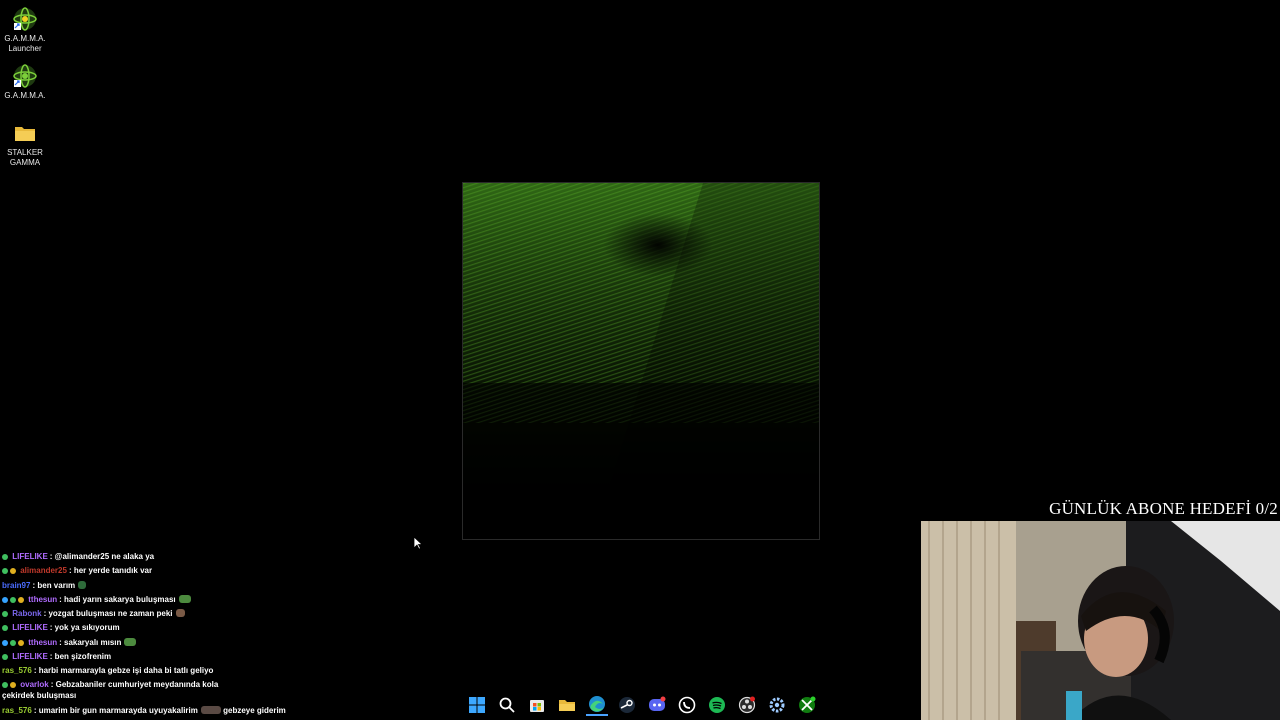 The height and width of the screenshot is (720, 1280). What do you see at coordinates (152, 643) in the screenshot?
I see `chat-message: tthesun: sakaryalı mısın` at bounding box center [152, 643].